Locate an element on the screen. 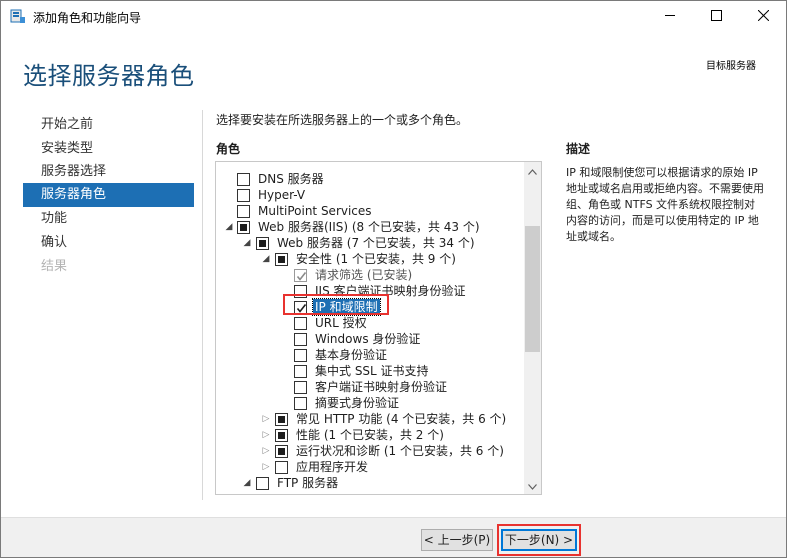  close-icon is located at coordinates (763, 16).